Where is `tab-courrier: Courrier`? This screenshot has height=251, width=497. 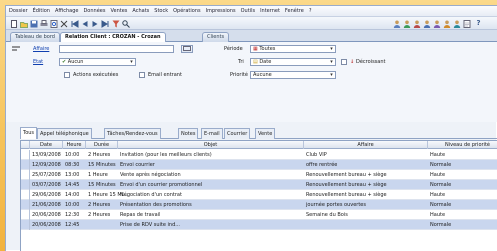 tab-courrier: Courrier is located at coordinates (237, 133).